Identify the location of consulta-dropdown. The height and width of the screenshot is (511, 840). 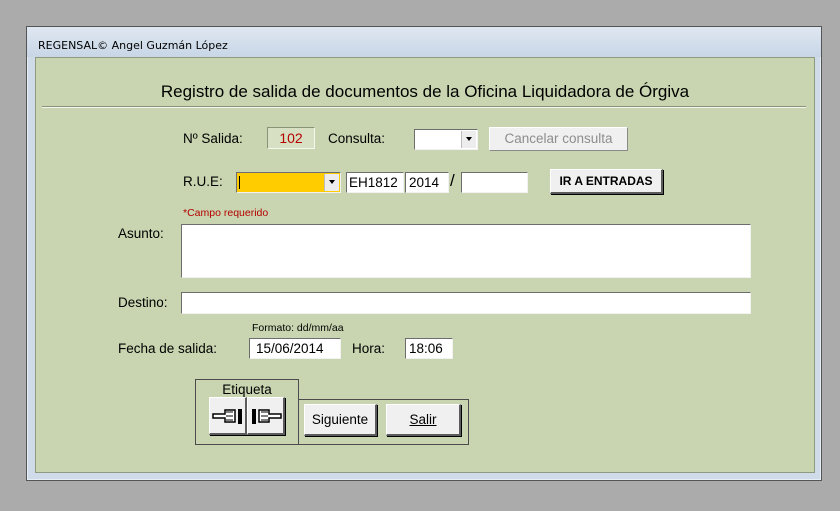
(446, 139).